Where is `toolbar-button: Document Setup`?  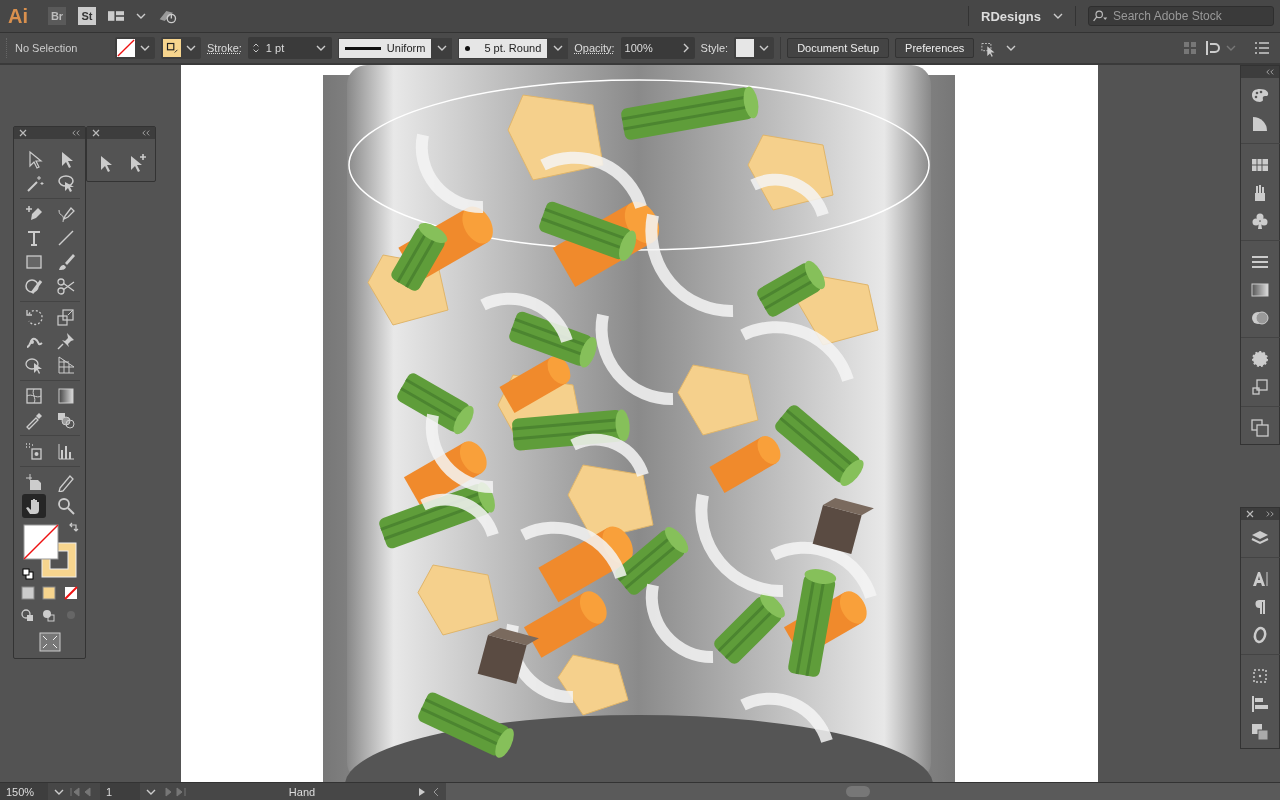 toolbar-button: Document Setup is located at coordinates (838, 48).